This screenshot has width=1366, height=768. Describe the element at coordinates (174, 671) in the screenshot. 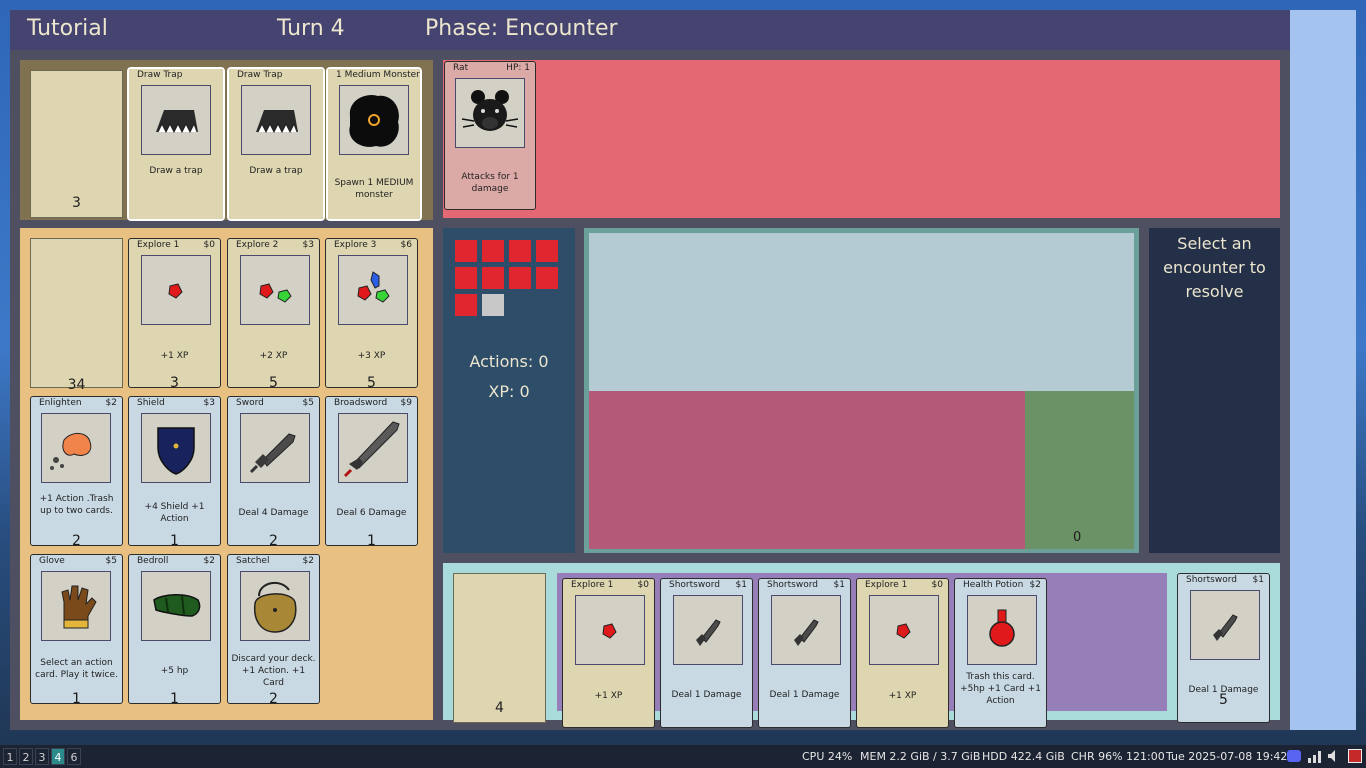

I see `card-desc: +5 hp` at that location.